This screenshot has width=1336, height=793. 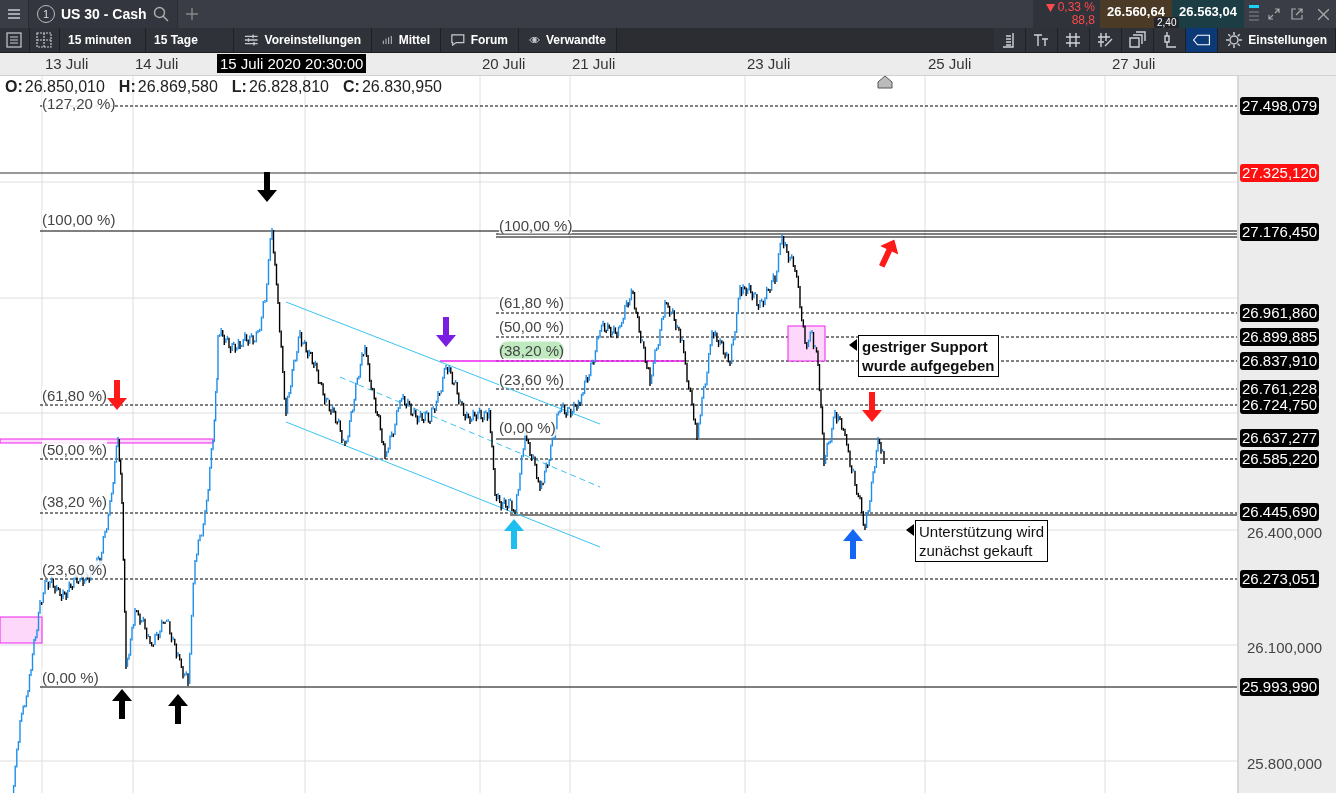 What do you see at coordinates (1134, 63) in the screenshot?
I see `date-label: 27 Juli` at bounding box center [1134, 63].